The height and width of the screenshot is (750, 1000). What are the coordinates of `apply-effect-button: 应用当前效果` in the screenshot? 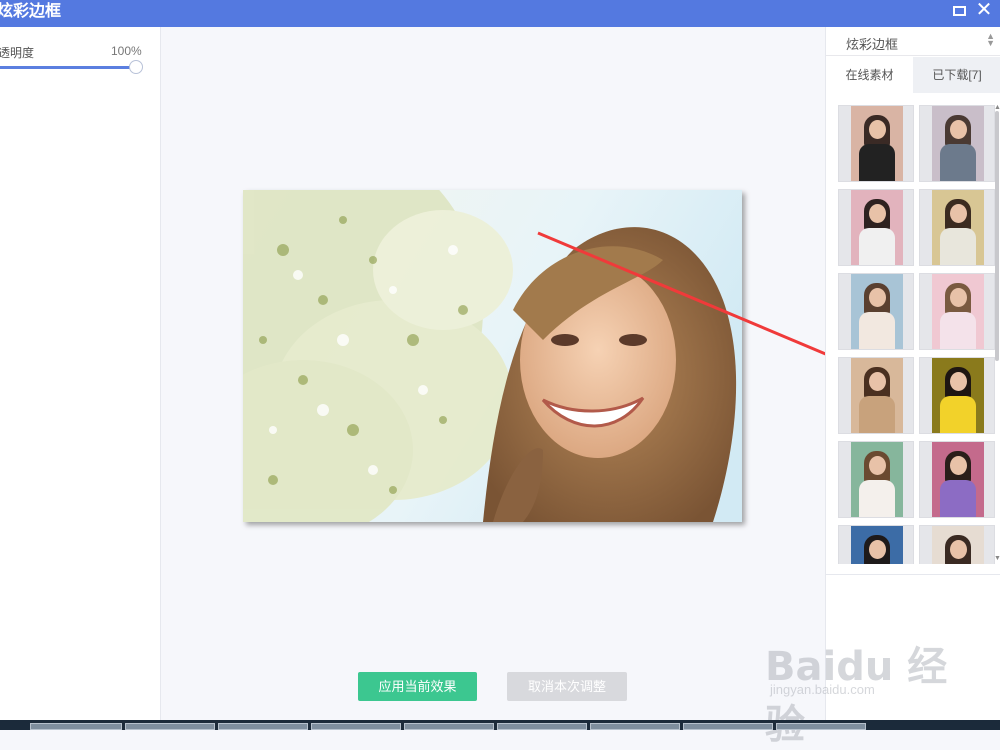 It's located at (417, 686).